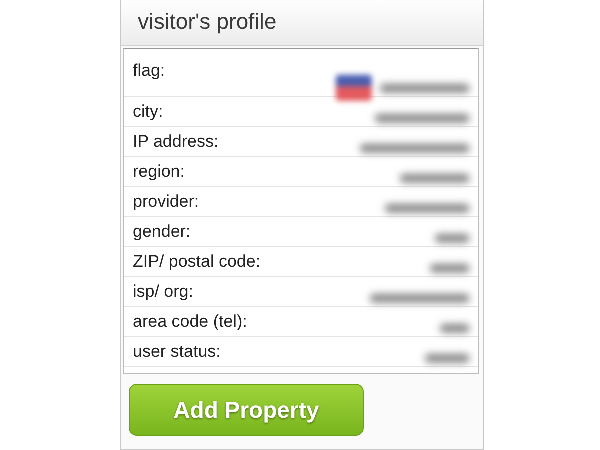  Describe the element at coordinates (162, 232) in the screenshot. I see `field-label: gender:` at that location.